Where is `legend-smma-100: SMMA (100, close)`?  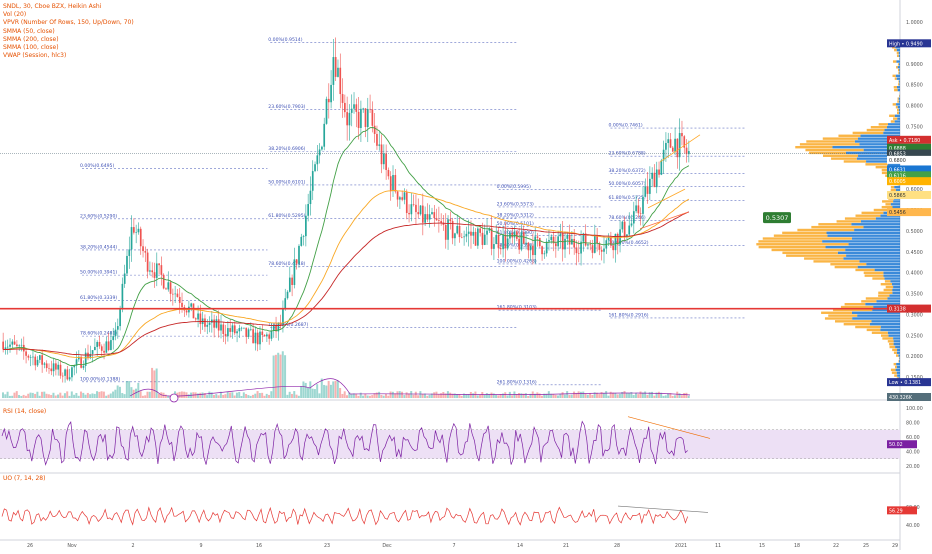 legend-smma-100: SMMA (100, close) is located at coordinates (68, 48).